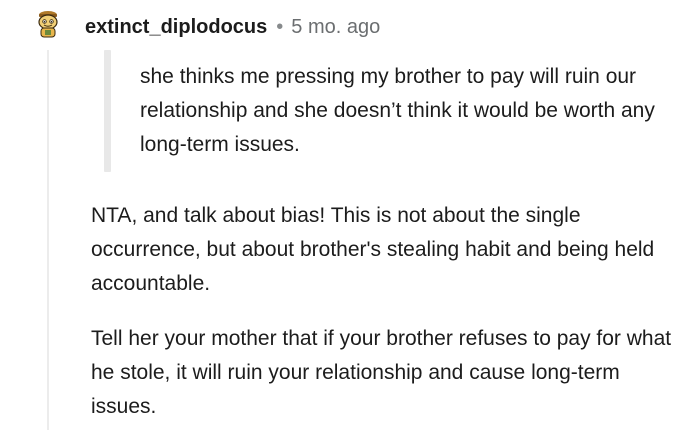 The width and height of the screenshot is (700, 430). What do you see at coordinates (48, 240) in the screenshot?
I see `thread-line` at bounding box center [48, 240].